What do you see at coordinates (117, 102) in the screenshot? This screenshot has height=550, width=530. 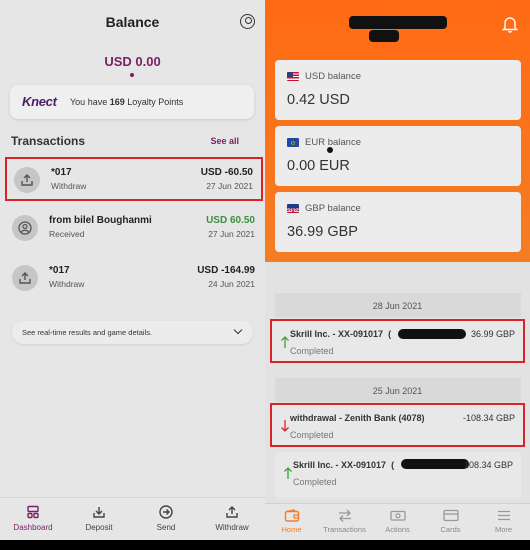 I see `loyalty-points: 169` at bounding box center [117, 102].